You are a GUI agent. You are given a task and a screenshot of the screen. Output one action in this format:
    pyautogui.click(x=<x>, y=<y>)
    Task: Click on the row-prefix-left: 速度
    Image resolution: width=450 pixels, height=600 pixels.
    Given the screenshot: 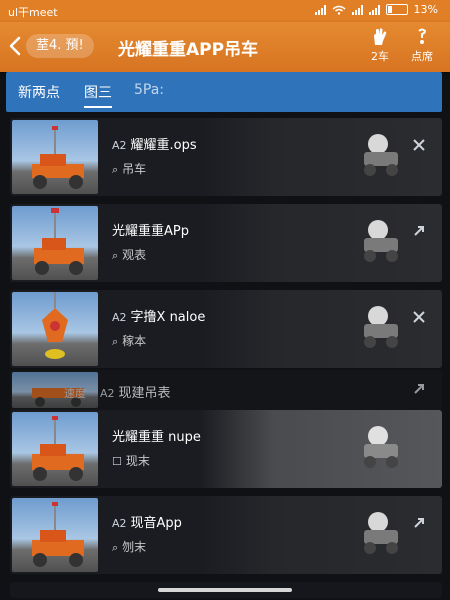 What is the action you would take?
    pyautogui.click(x=75, y=393)
    